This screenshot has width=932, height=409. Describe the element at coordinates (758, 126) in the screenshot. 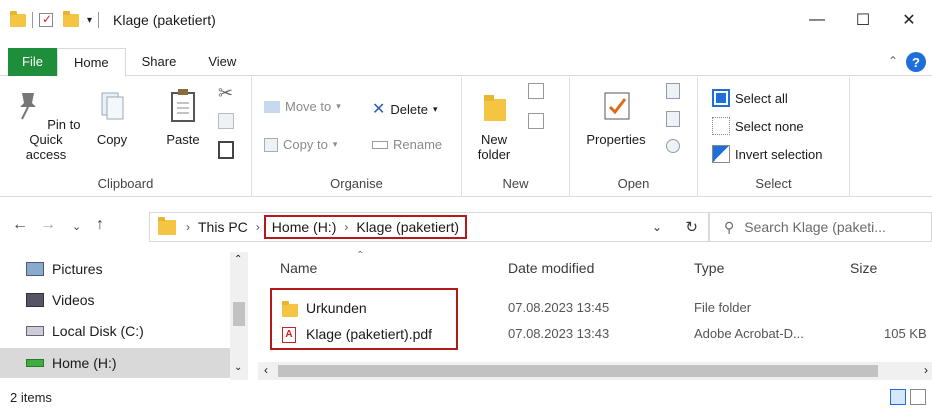

I see `select-none-button: Select none` at that location.